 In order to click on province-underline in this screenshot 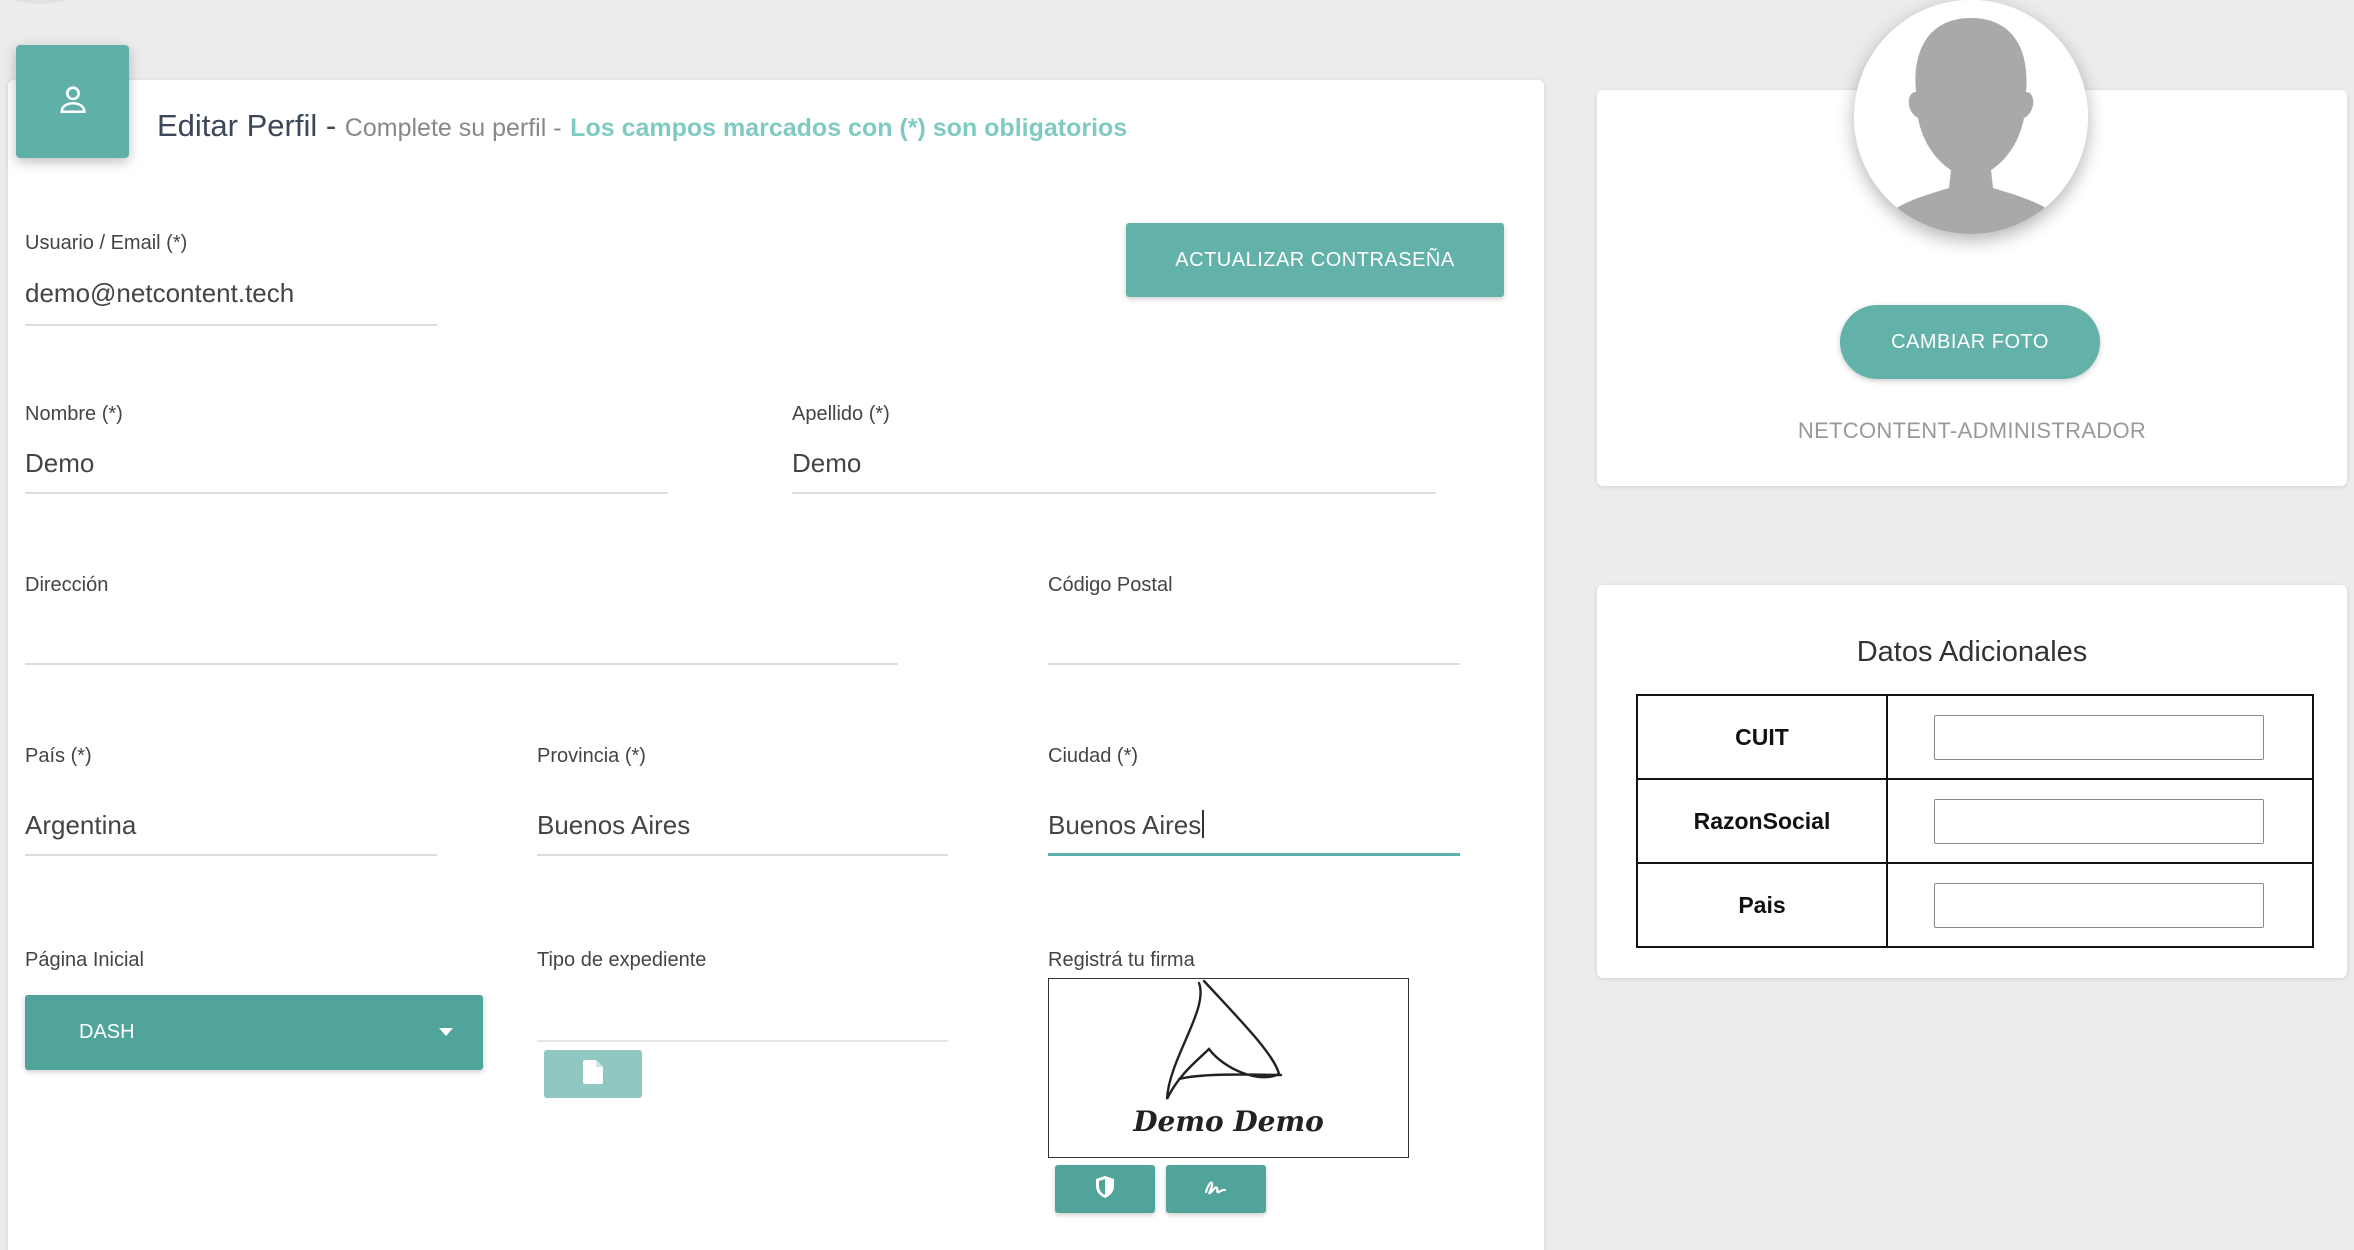, I will do `click(742, 855)`.